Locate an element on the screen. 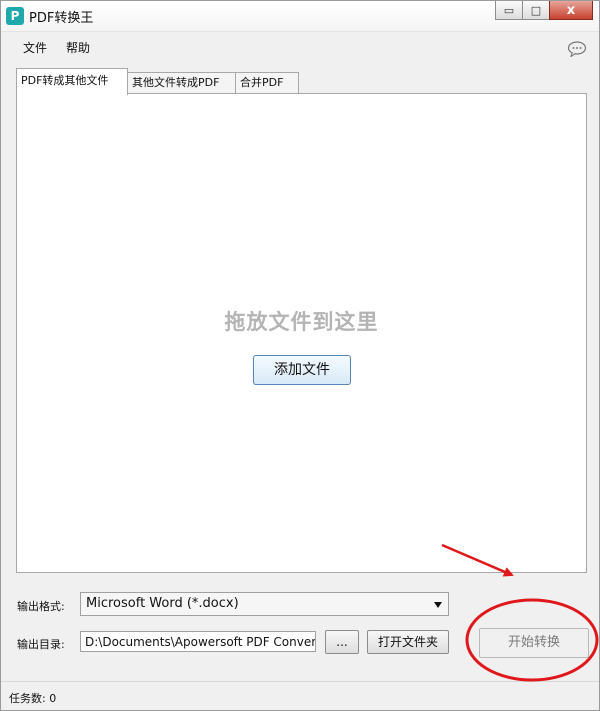  annotation-arrow is located at coordinates (477, 560).